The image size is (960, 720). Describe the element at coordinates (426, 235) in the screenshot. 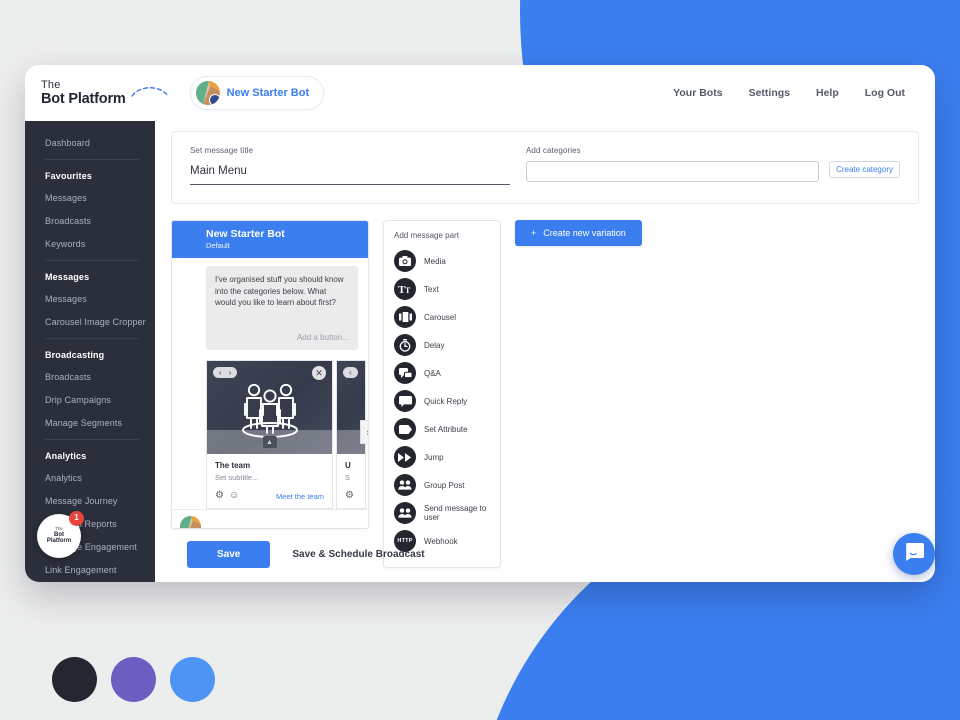

I see `add-message-part-title: Add message part` at that location.